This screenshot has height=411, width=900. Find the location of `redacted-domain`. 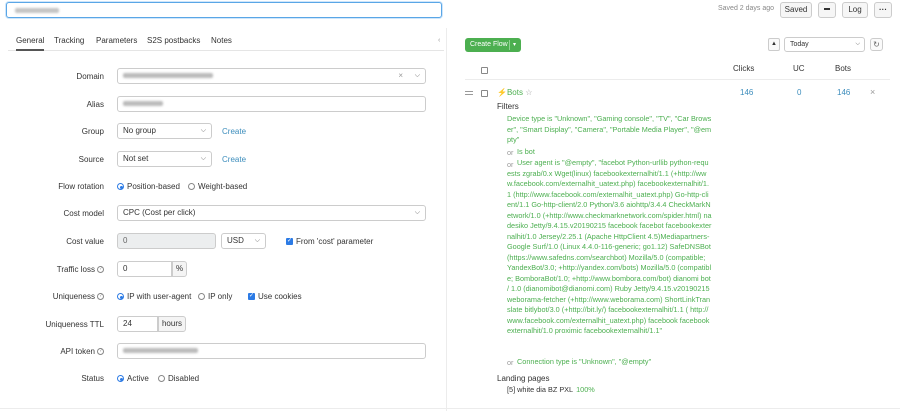

redacted-domain is located at coordinates (168, 76).